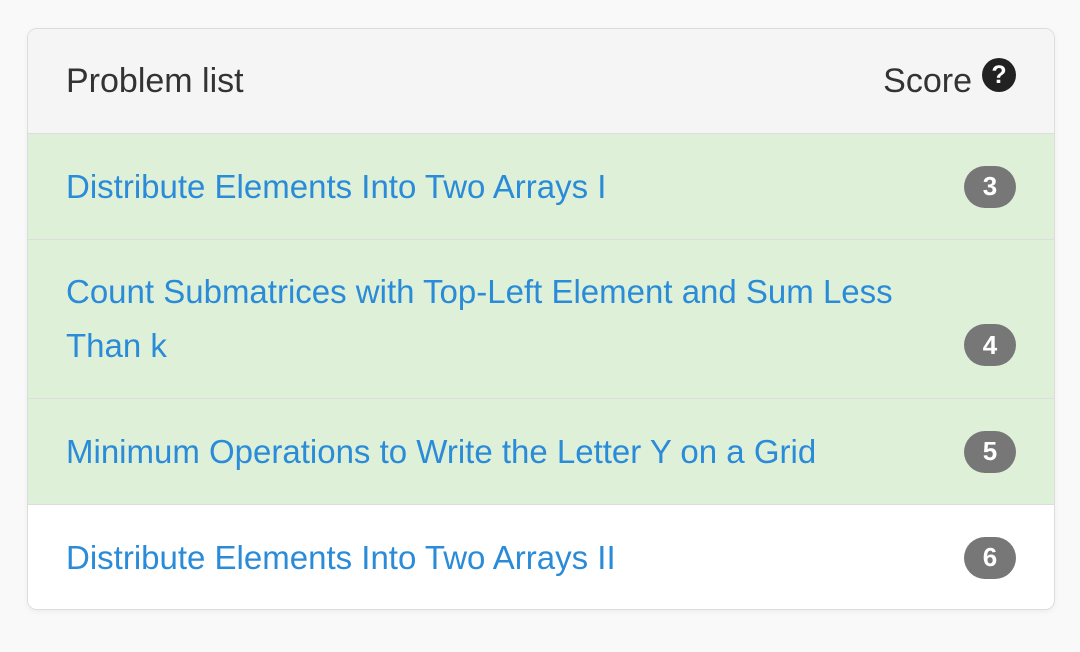 Image resolution: width=1080 pixels, height=652 pixels. I want to click on score-badge: 5, so click(990, 451).